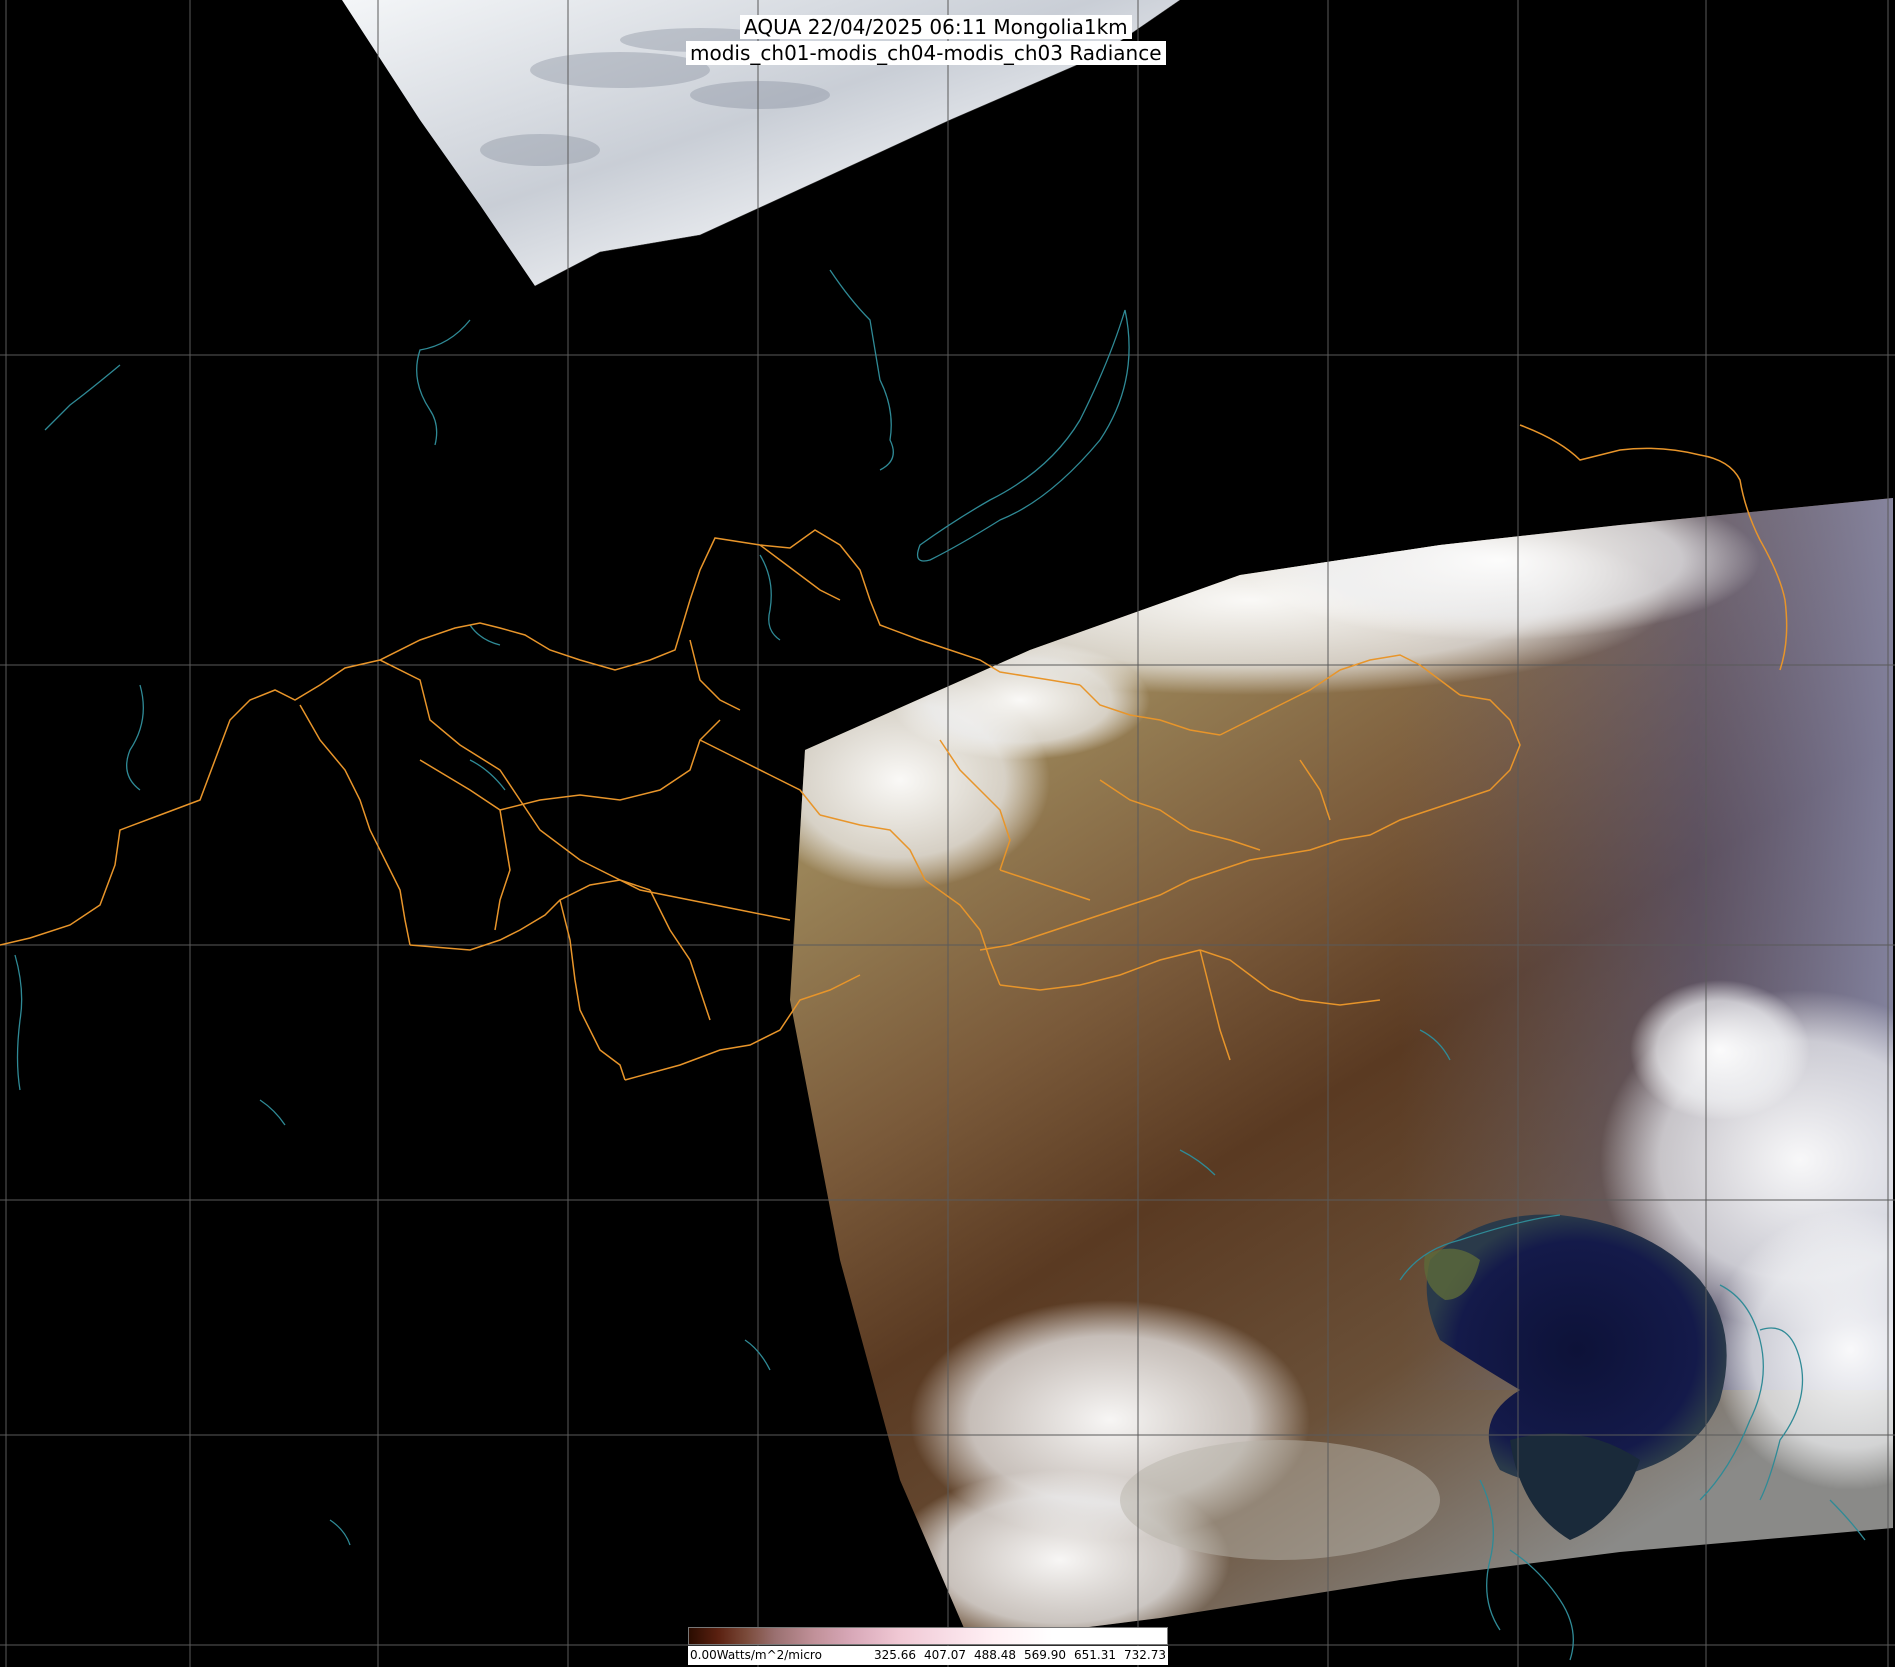 This screenshot has height=1667, width=1895. Describe the element at coordinates (1145, 1655) in the screenshot. I see `colorbar-label: 732.73` at that location.